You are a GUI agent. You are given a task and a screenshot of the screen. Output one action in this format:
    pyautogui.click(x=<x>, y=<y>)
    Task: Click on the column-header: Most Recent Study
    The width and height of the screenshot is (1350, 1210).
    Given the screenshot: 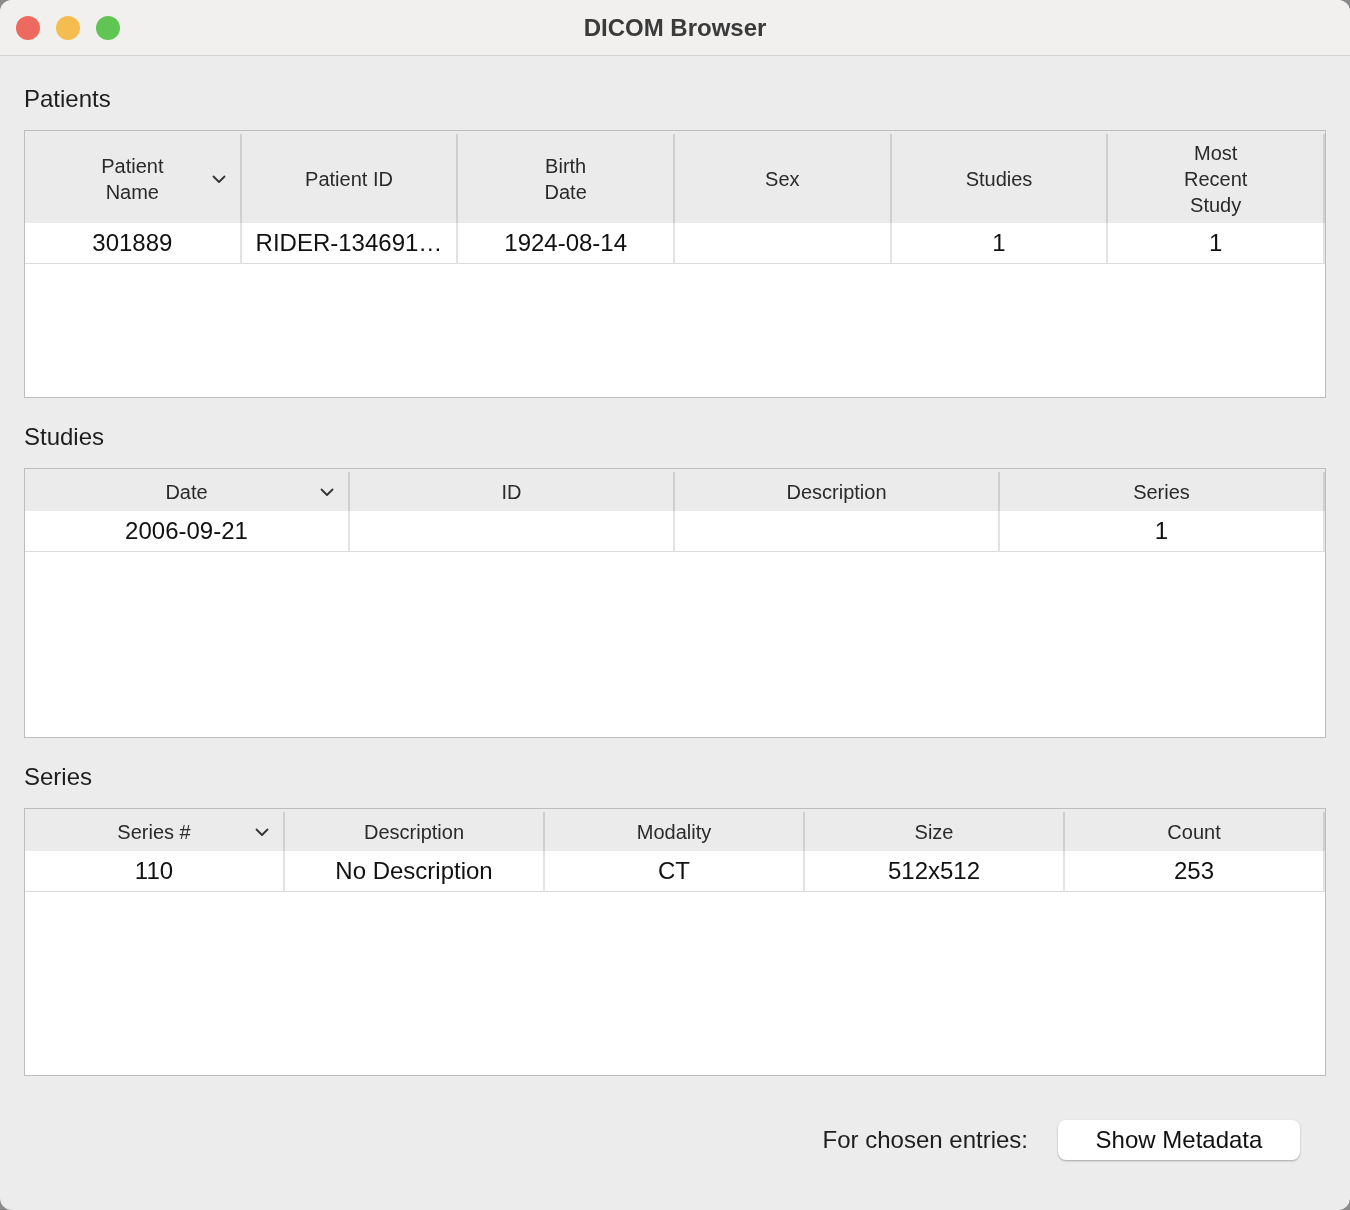 What is the action you would take?
    pyautogui.click(x=1216, y=178)
    